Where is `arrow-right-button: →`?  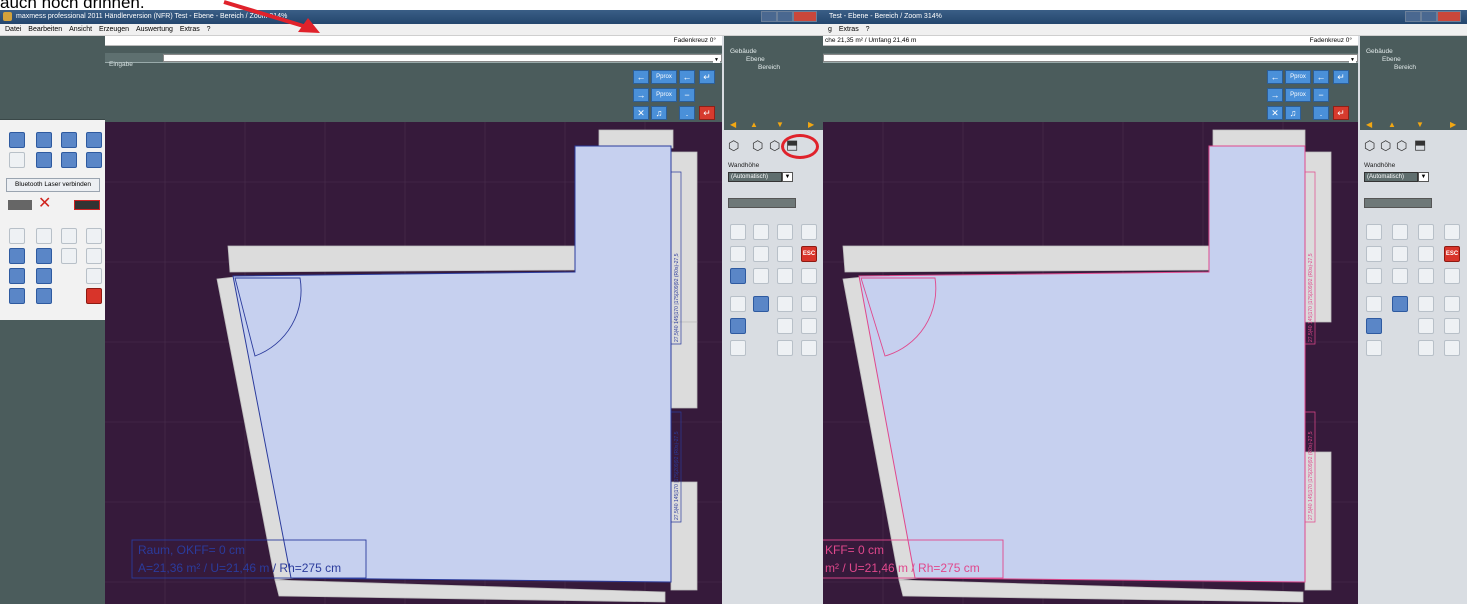
arrow-right-button: → is located at coordinates (641, 95).